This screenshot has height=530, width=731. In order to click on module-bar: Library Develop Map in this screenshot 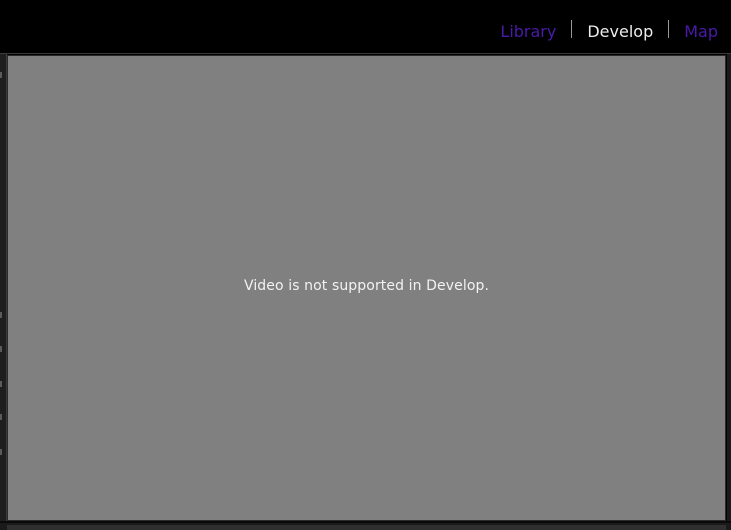, I will do `click(365, 27)`.